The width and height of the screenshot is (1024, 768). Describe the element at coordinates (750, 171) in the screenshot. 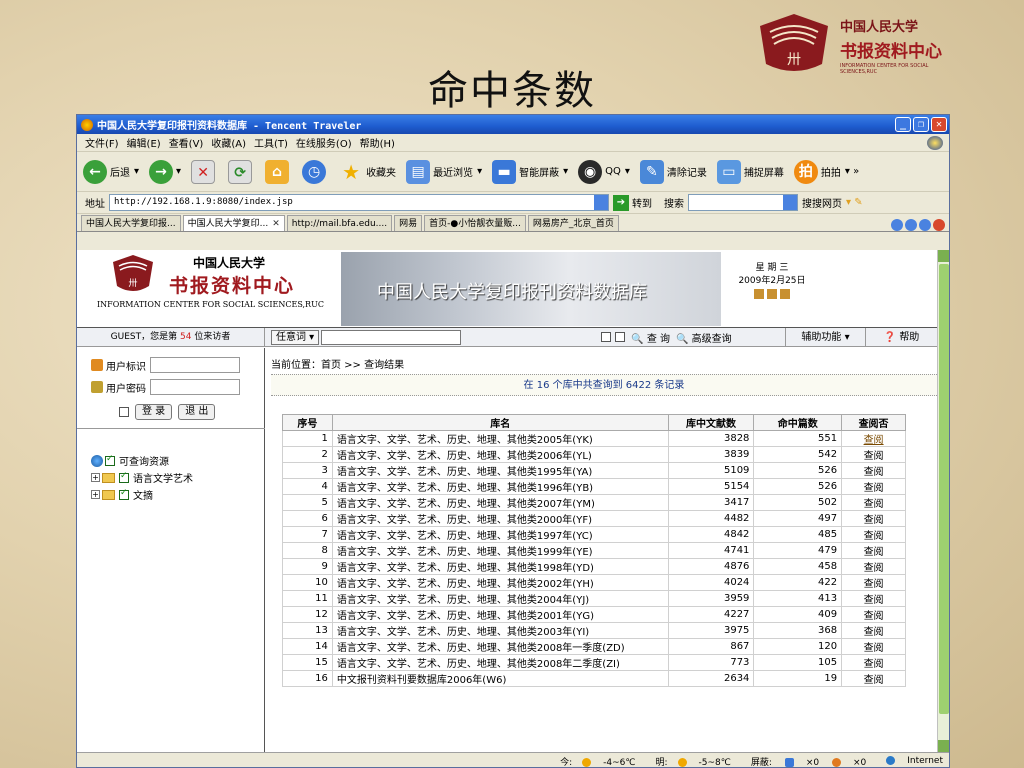

I see `capture-screen-button: ▭ 捕捉屏幕` at that location.